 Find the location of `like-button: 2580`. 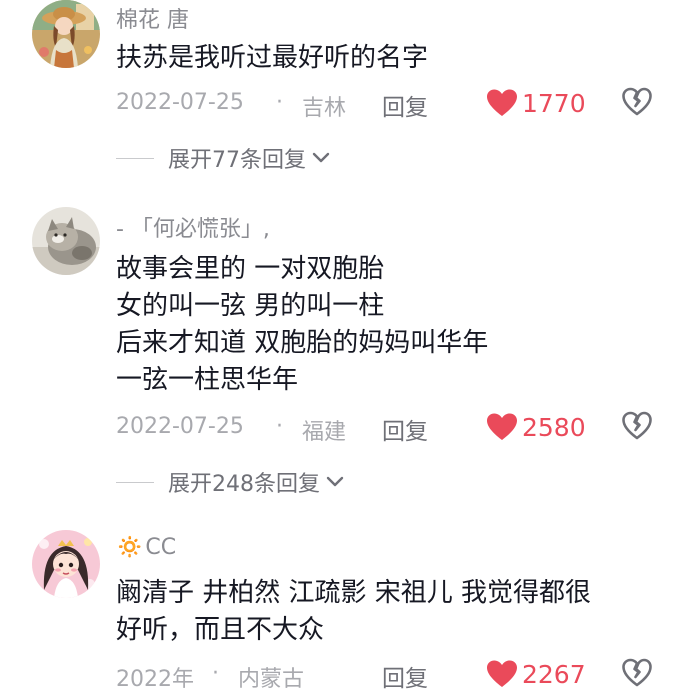

like-button: 2580 is located at coordinates (536, 427).